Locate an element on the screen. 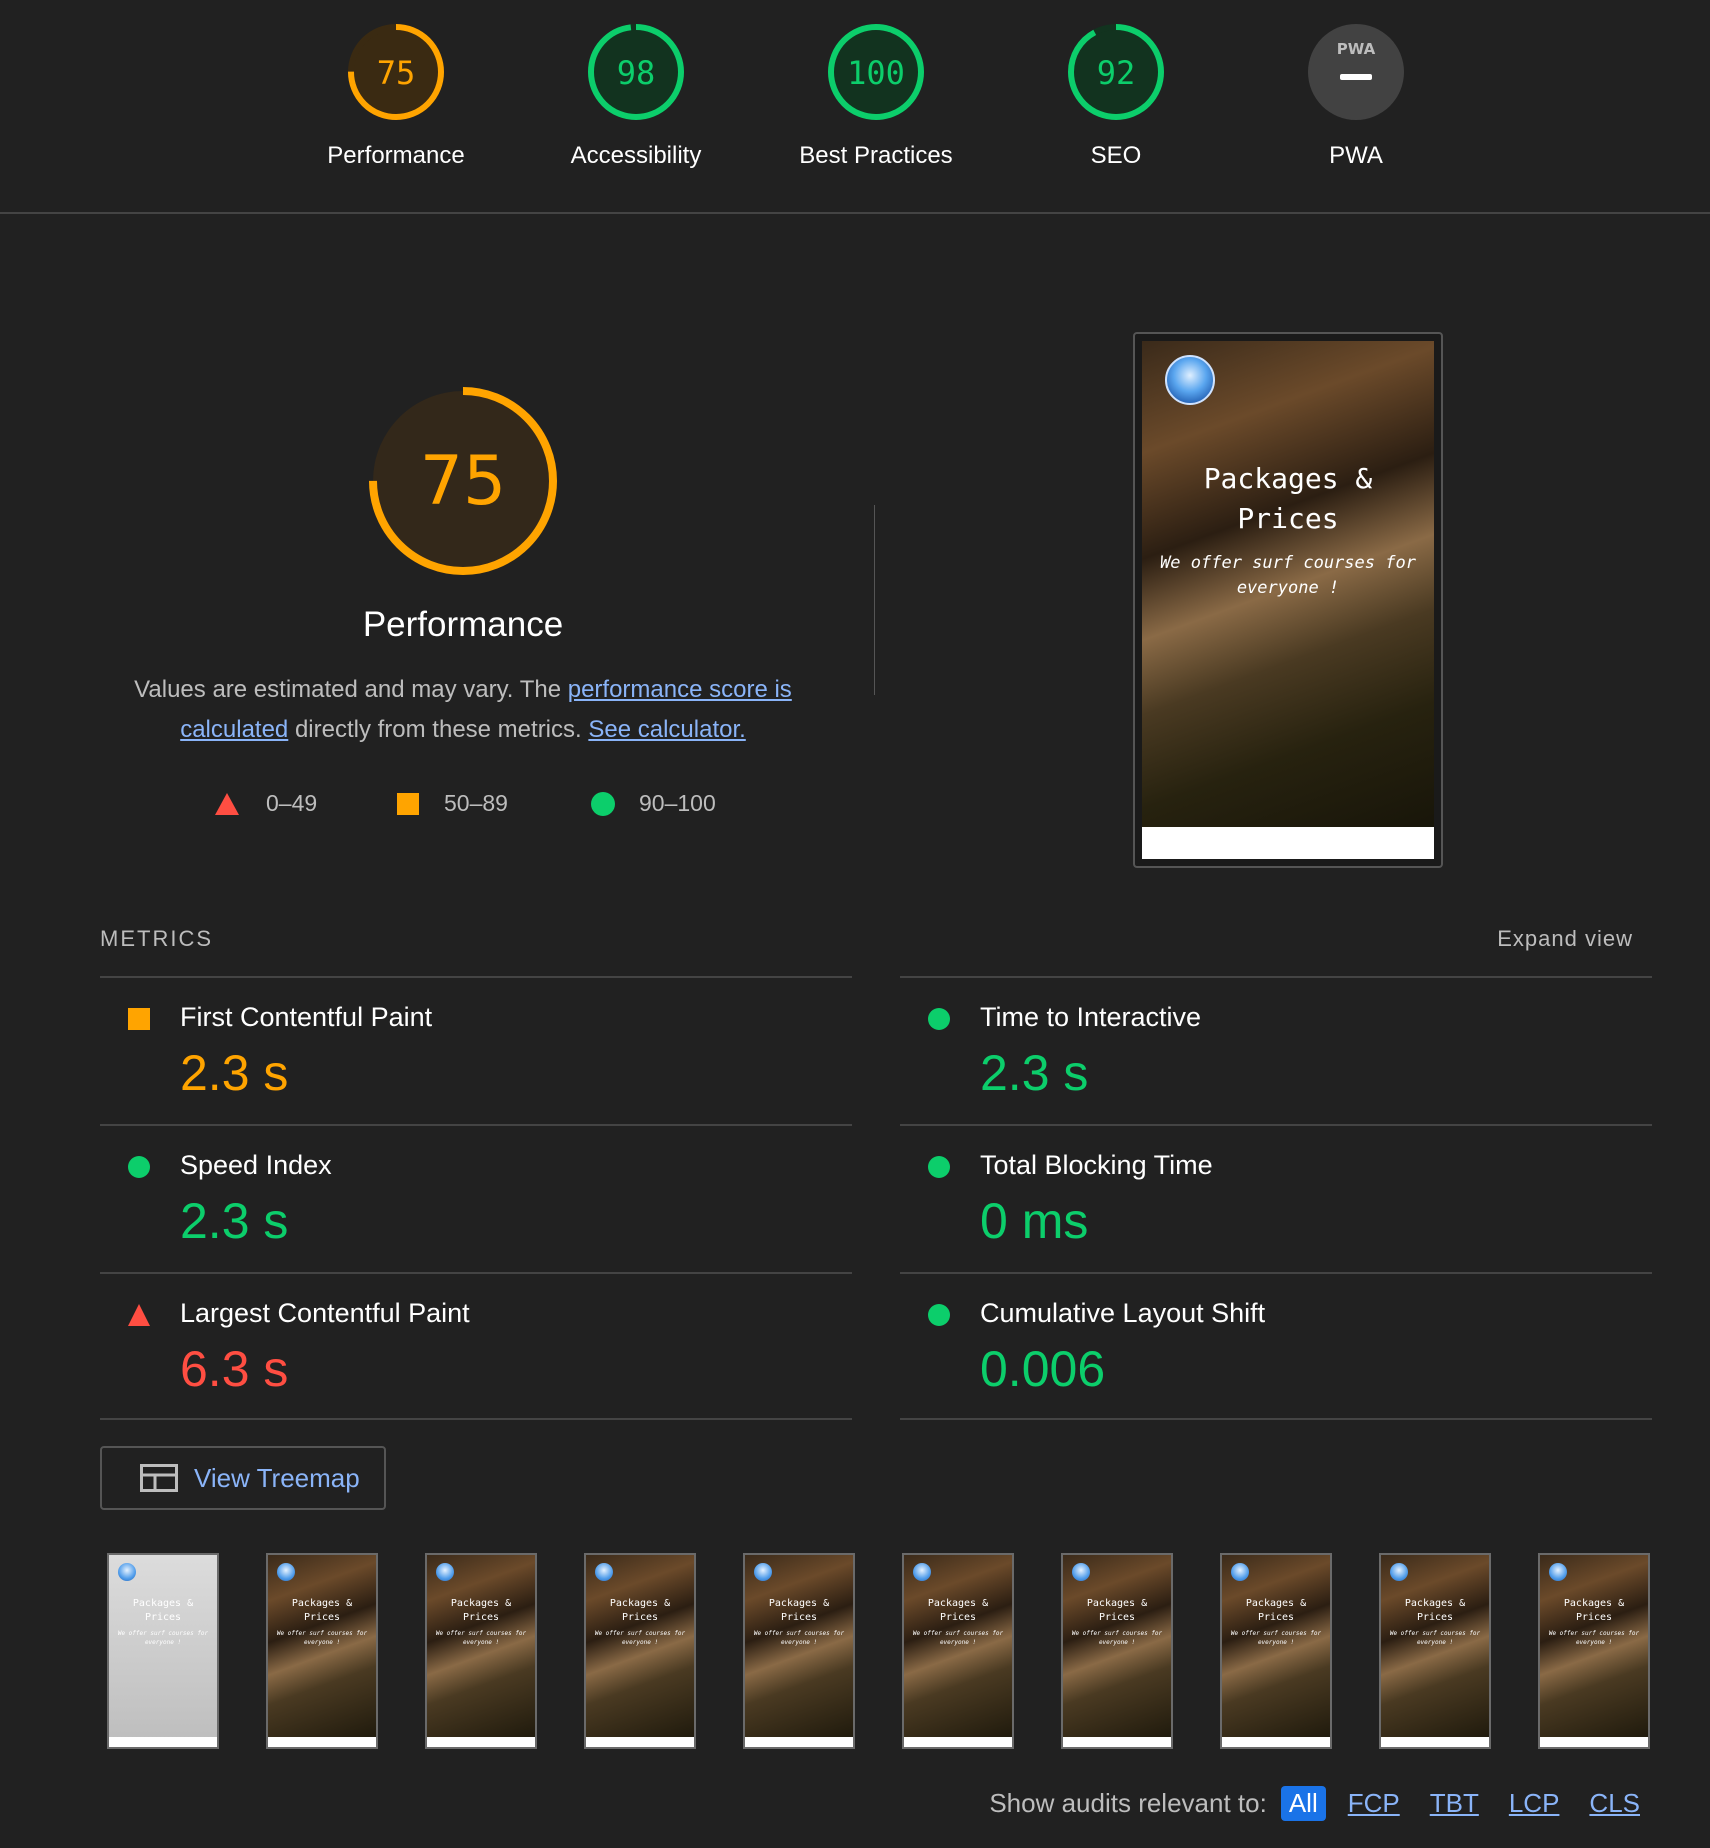  metric-speed-index: Speed Index 2.3 s is located at coordinates (476, 1198).